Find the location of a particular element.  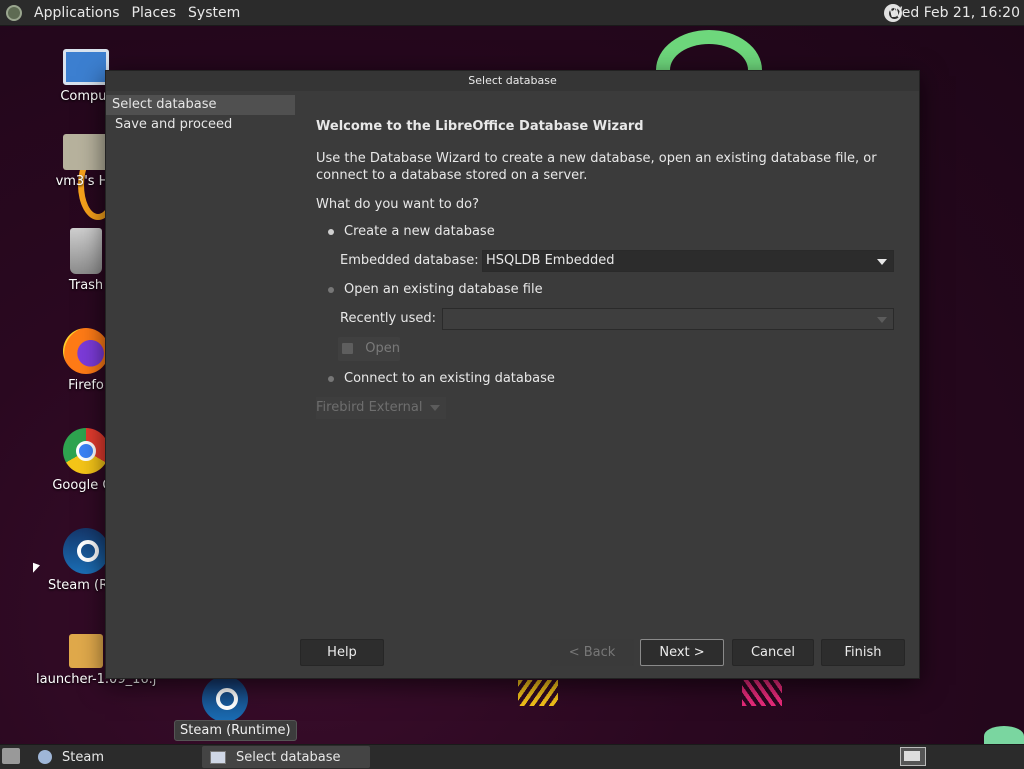

recently-used-row: Recently used: is located at coordinates (606, 318).